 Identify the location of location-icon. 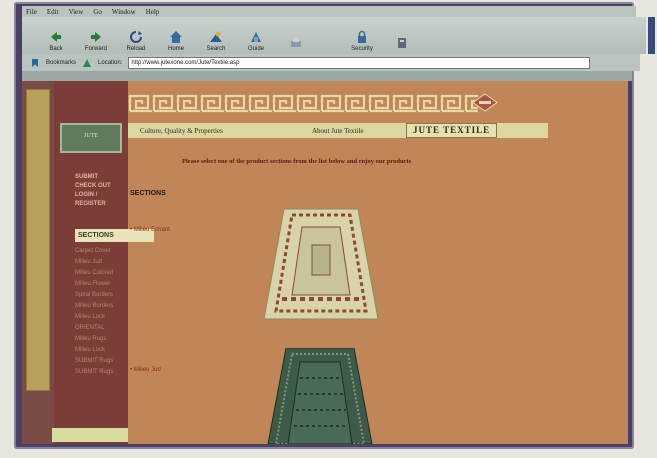
(87, 62).